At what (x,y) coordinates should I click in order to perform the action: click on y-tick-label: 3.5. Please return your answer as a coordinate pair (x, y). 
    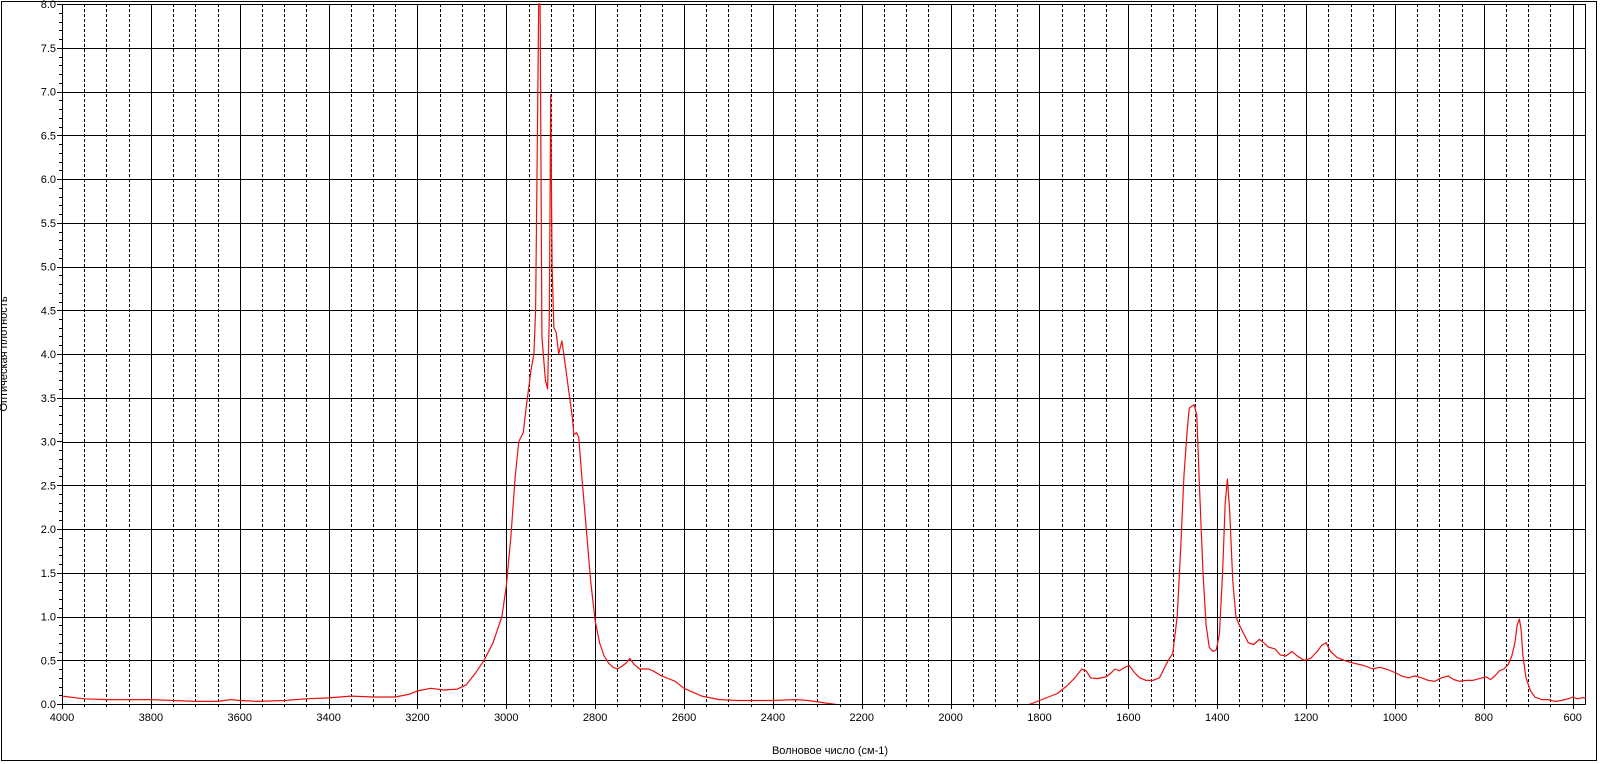
    Looking at the image, I should click on (48, 399).